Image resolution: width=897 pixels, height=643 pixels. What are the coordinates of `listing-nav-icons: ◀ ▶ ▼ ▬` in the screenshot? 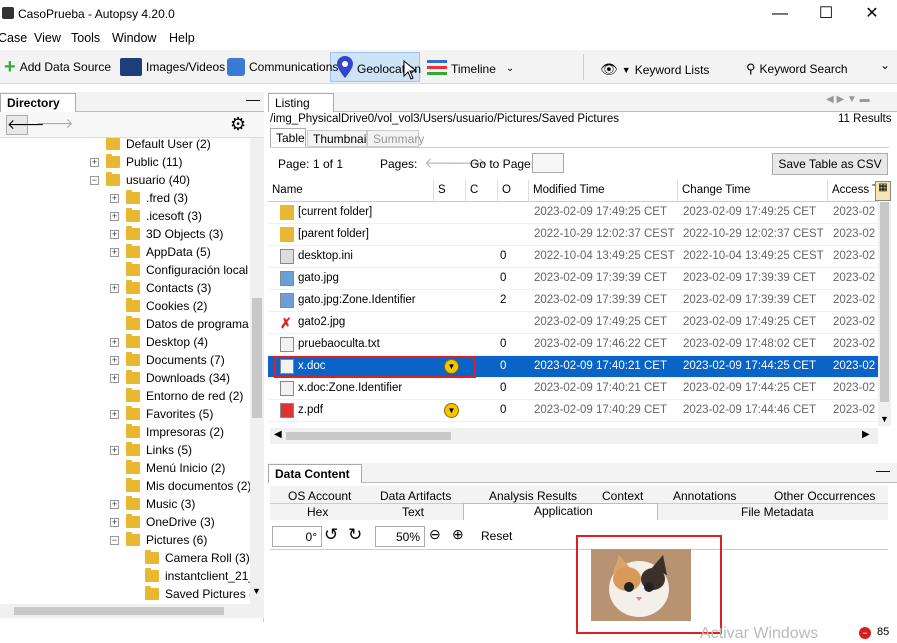 It's located at (848, 99).